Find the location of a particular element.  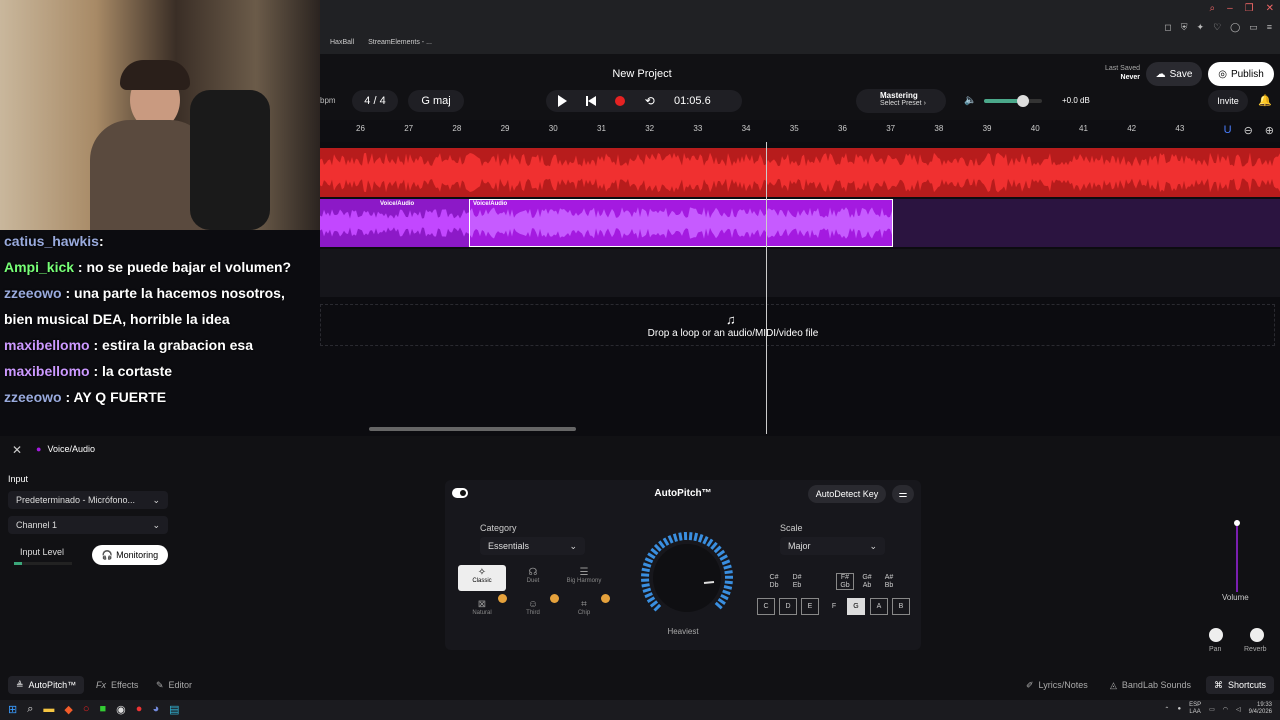

playhead is located at coordinates (766, 288).